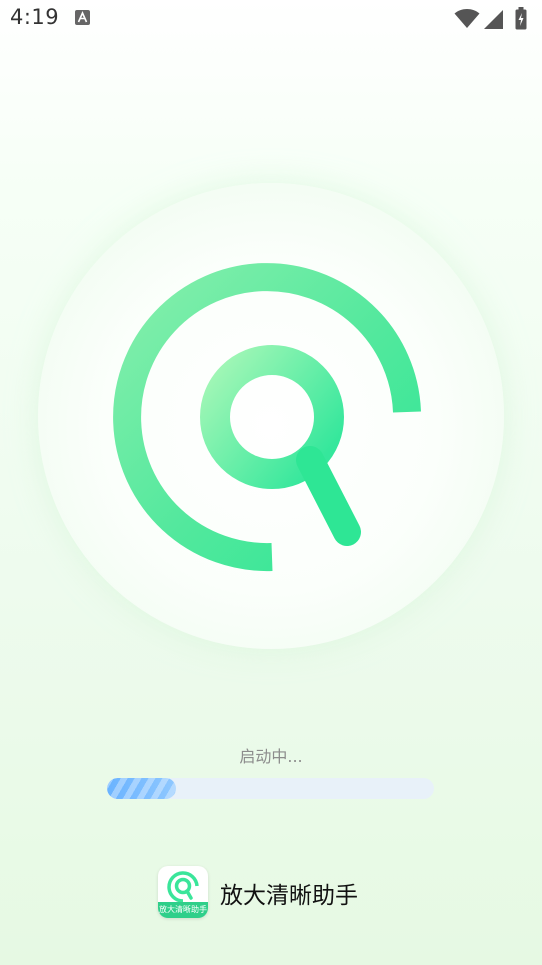  I want to click on battery-charging-icon, so click(521, 18).